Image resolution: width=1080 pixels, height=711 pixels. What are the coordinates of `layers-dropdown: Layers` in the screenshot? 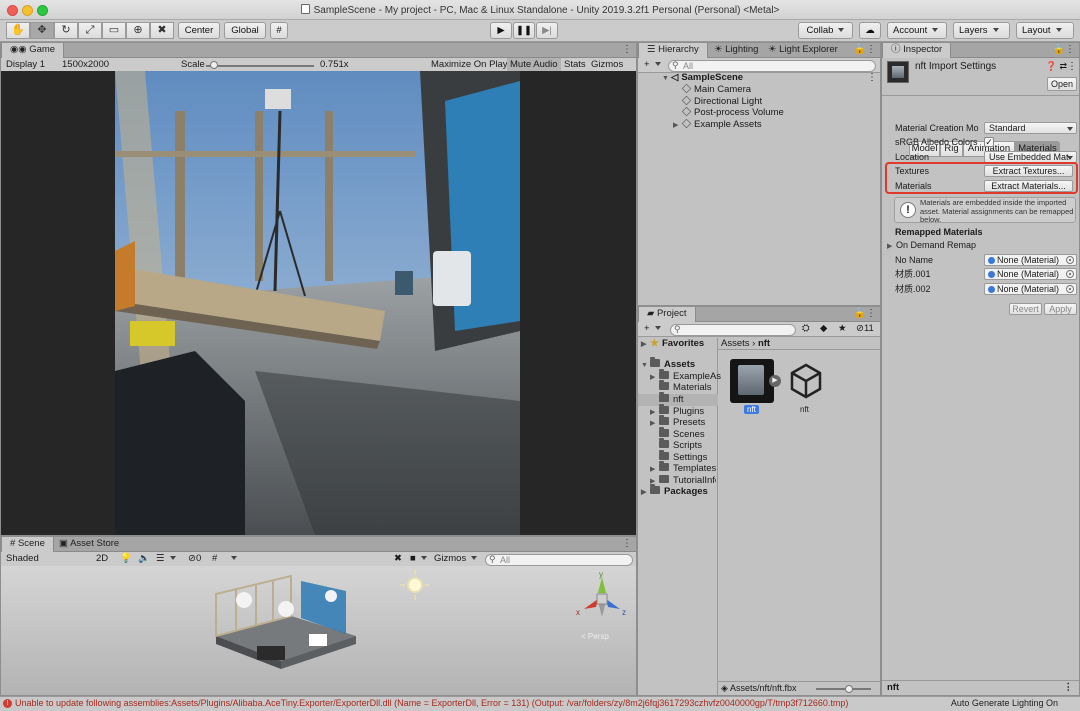 It's located at (981, 30).